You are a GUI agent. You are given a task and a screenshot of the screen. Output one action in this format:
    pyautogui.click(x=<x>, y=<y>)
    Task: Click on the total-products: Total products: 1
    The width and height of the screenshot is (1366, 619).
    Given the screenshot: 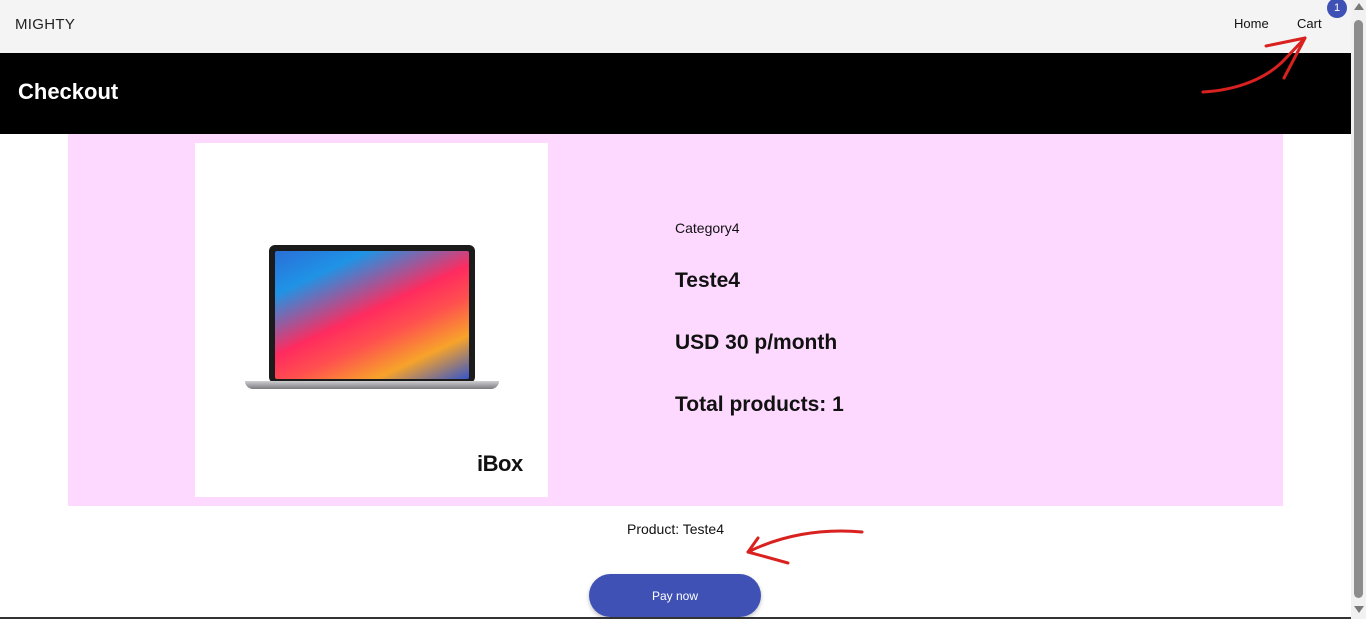 What is the action you would take?
    pyautogui.click(x=759, y=404)
    